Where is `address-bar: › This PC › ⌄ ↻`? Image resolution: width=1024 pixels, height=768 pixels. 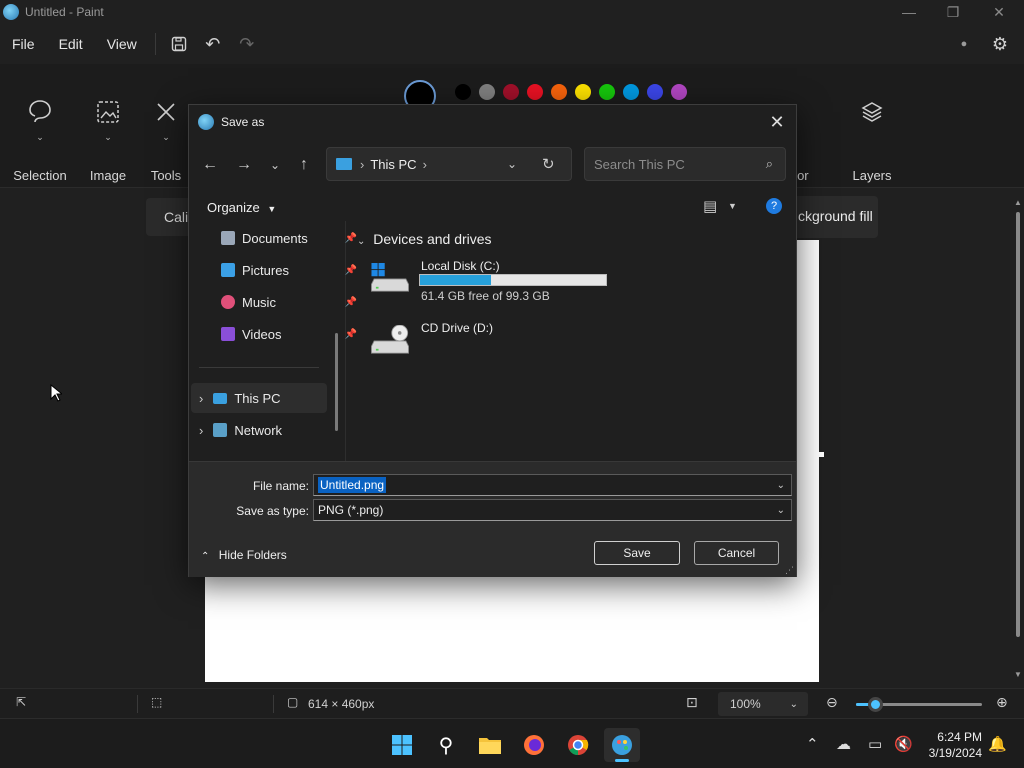 address-bar: › This PC › ⌄ ↻ is located at coordinates (449, 164).